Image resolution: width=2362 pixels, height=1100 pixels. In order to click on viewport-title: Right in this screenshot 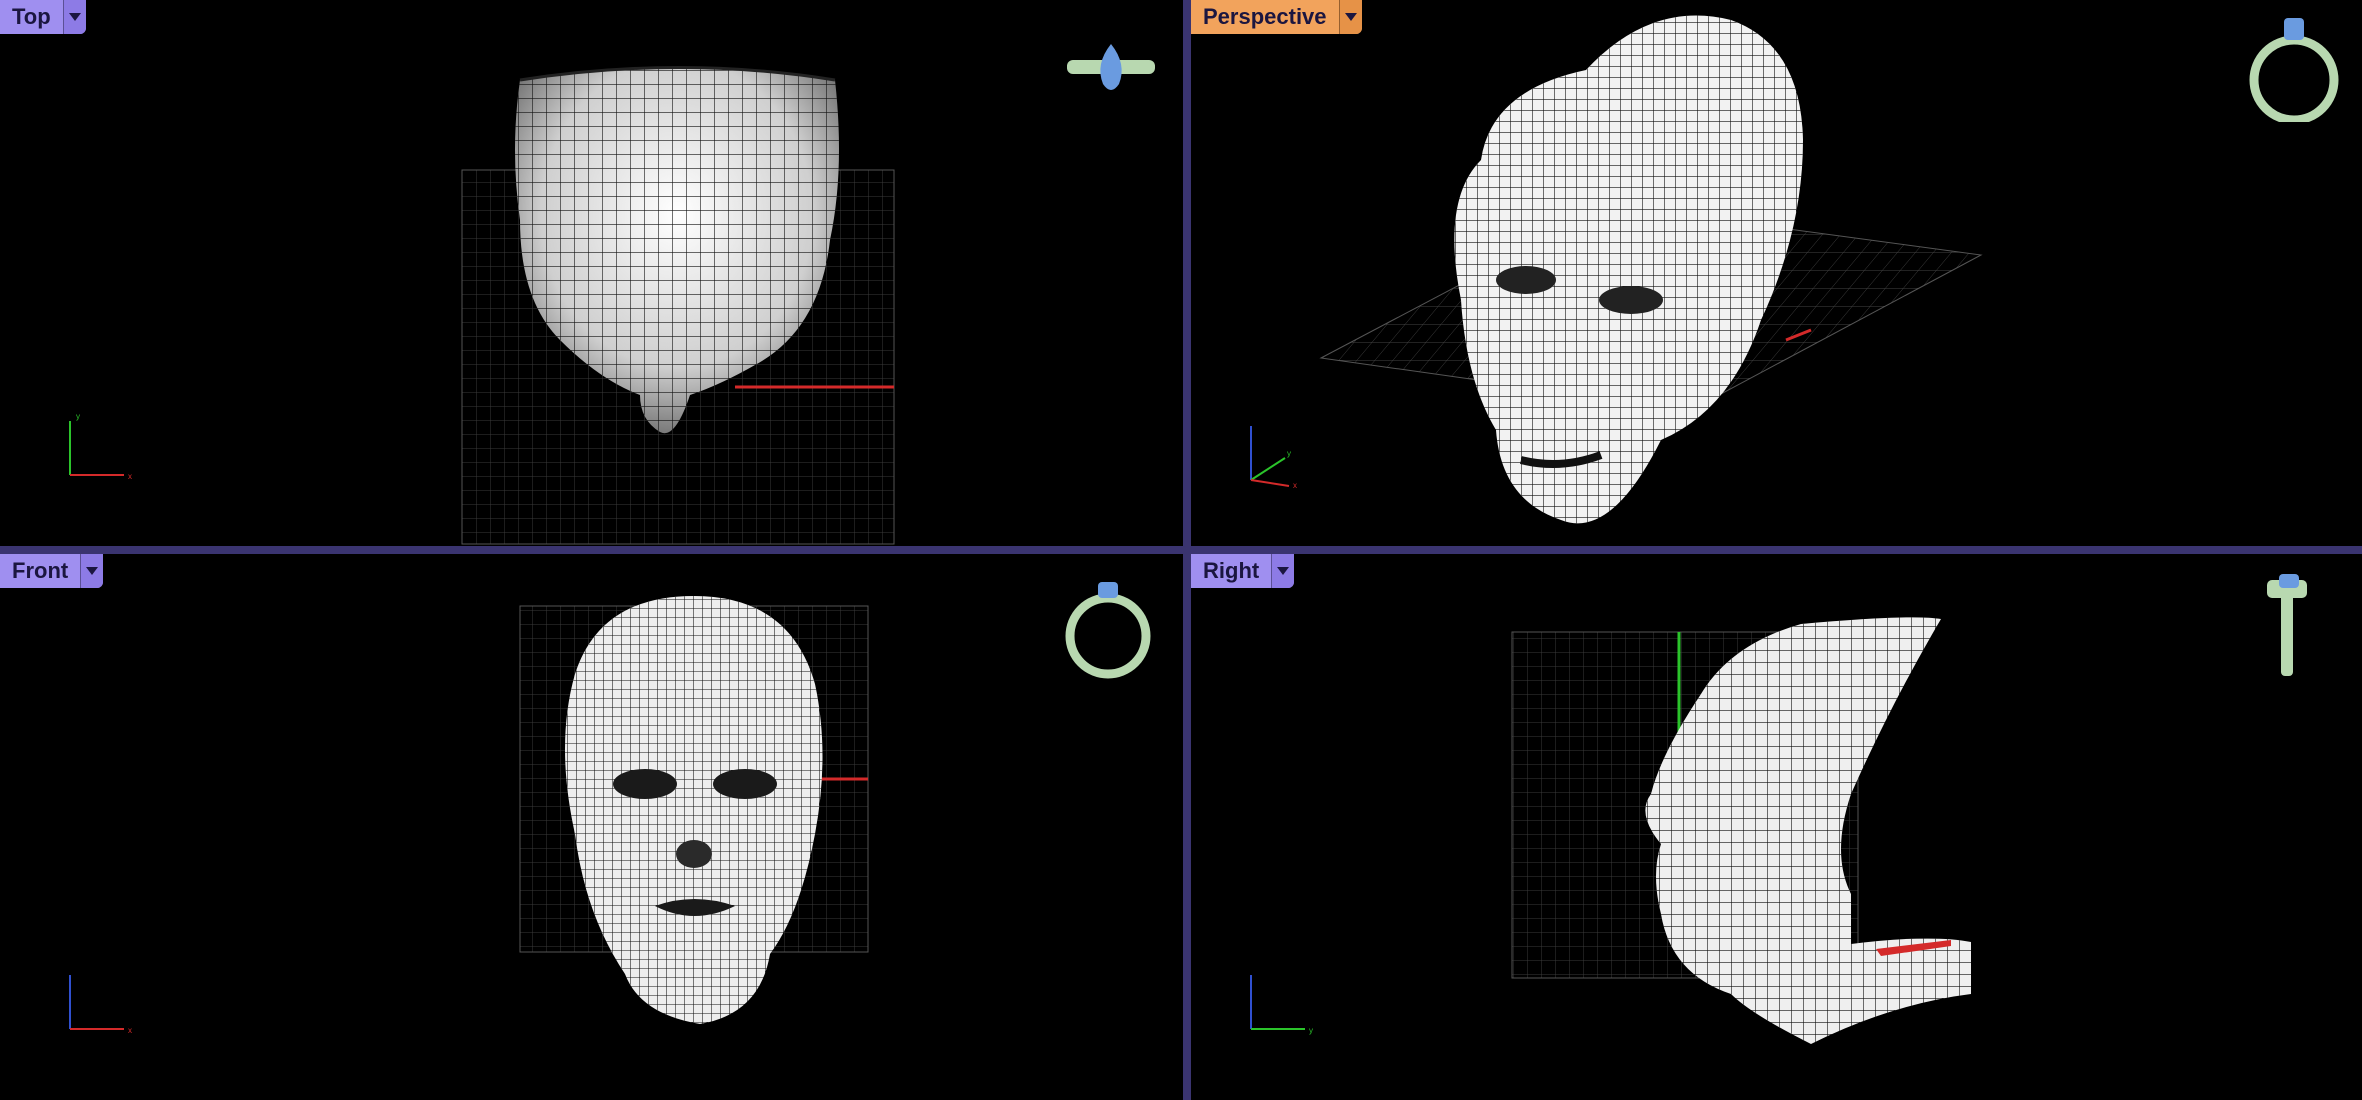, I will do `click(1231, 570)`.